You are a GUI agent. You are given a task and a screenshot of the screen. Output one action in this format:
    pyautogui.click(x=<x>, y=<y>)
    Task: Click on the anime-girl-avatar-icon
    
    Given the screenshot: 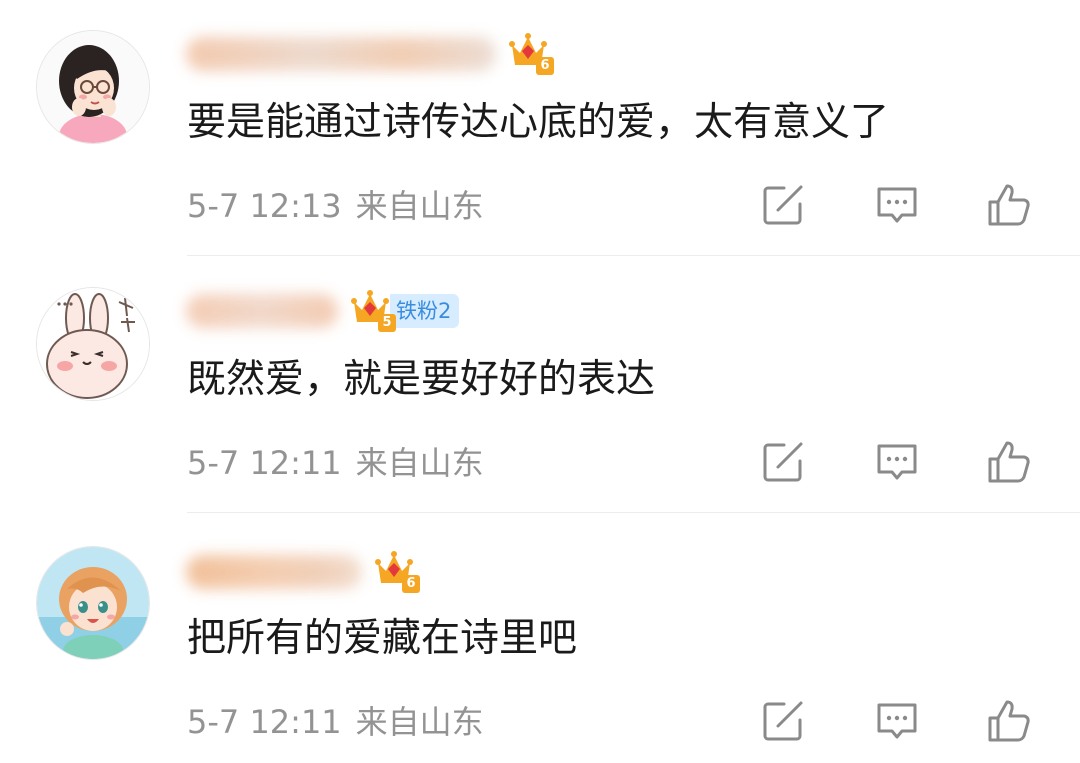 What is the action you would take?
    pyautogui.click(x=93, y=603)
    